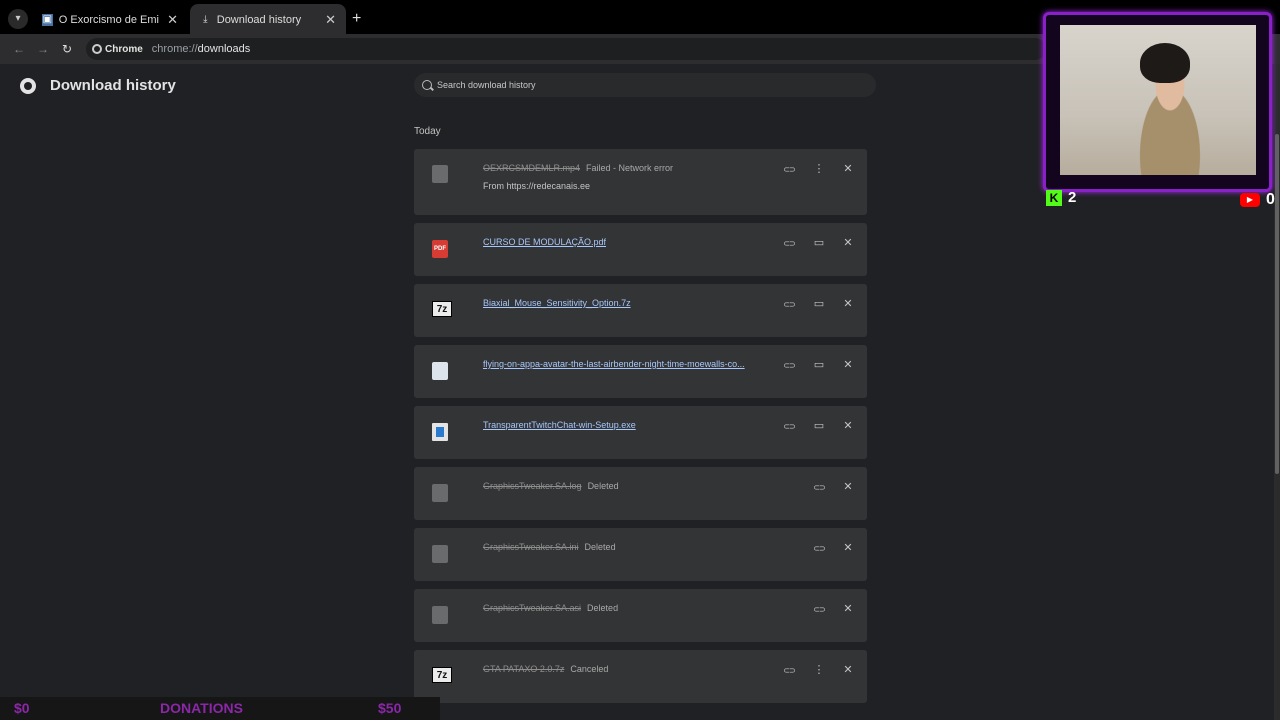 This screenshot has height=720, width=1280. What do you see at coordinates (551, 486) in the screenshot?
I see `file-name: GraphicsTweaker.SA.log Deleted` at bounding box center [551, 486].